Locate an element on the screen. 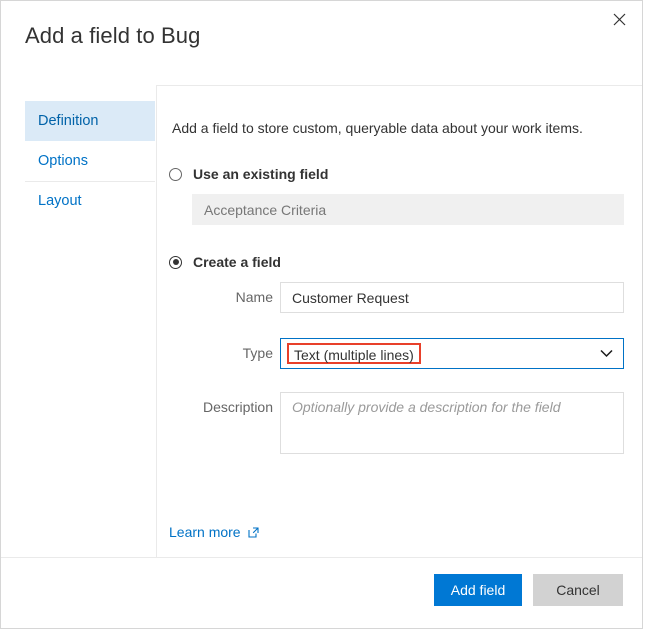 The image size is (645, 631). cancel-button: Cancel is located at coordinates (578, 590).